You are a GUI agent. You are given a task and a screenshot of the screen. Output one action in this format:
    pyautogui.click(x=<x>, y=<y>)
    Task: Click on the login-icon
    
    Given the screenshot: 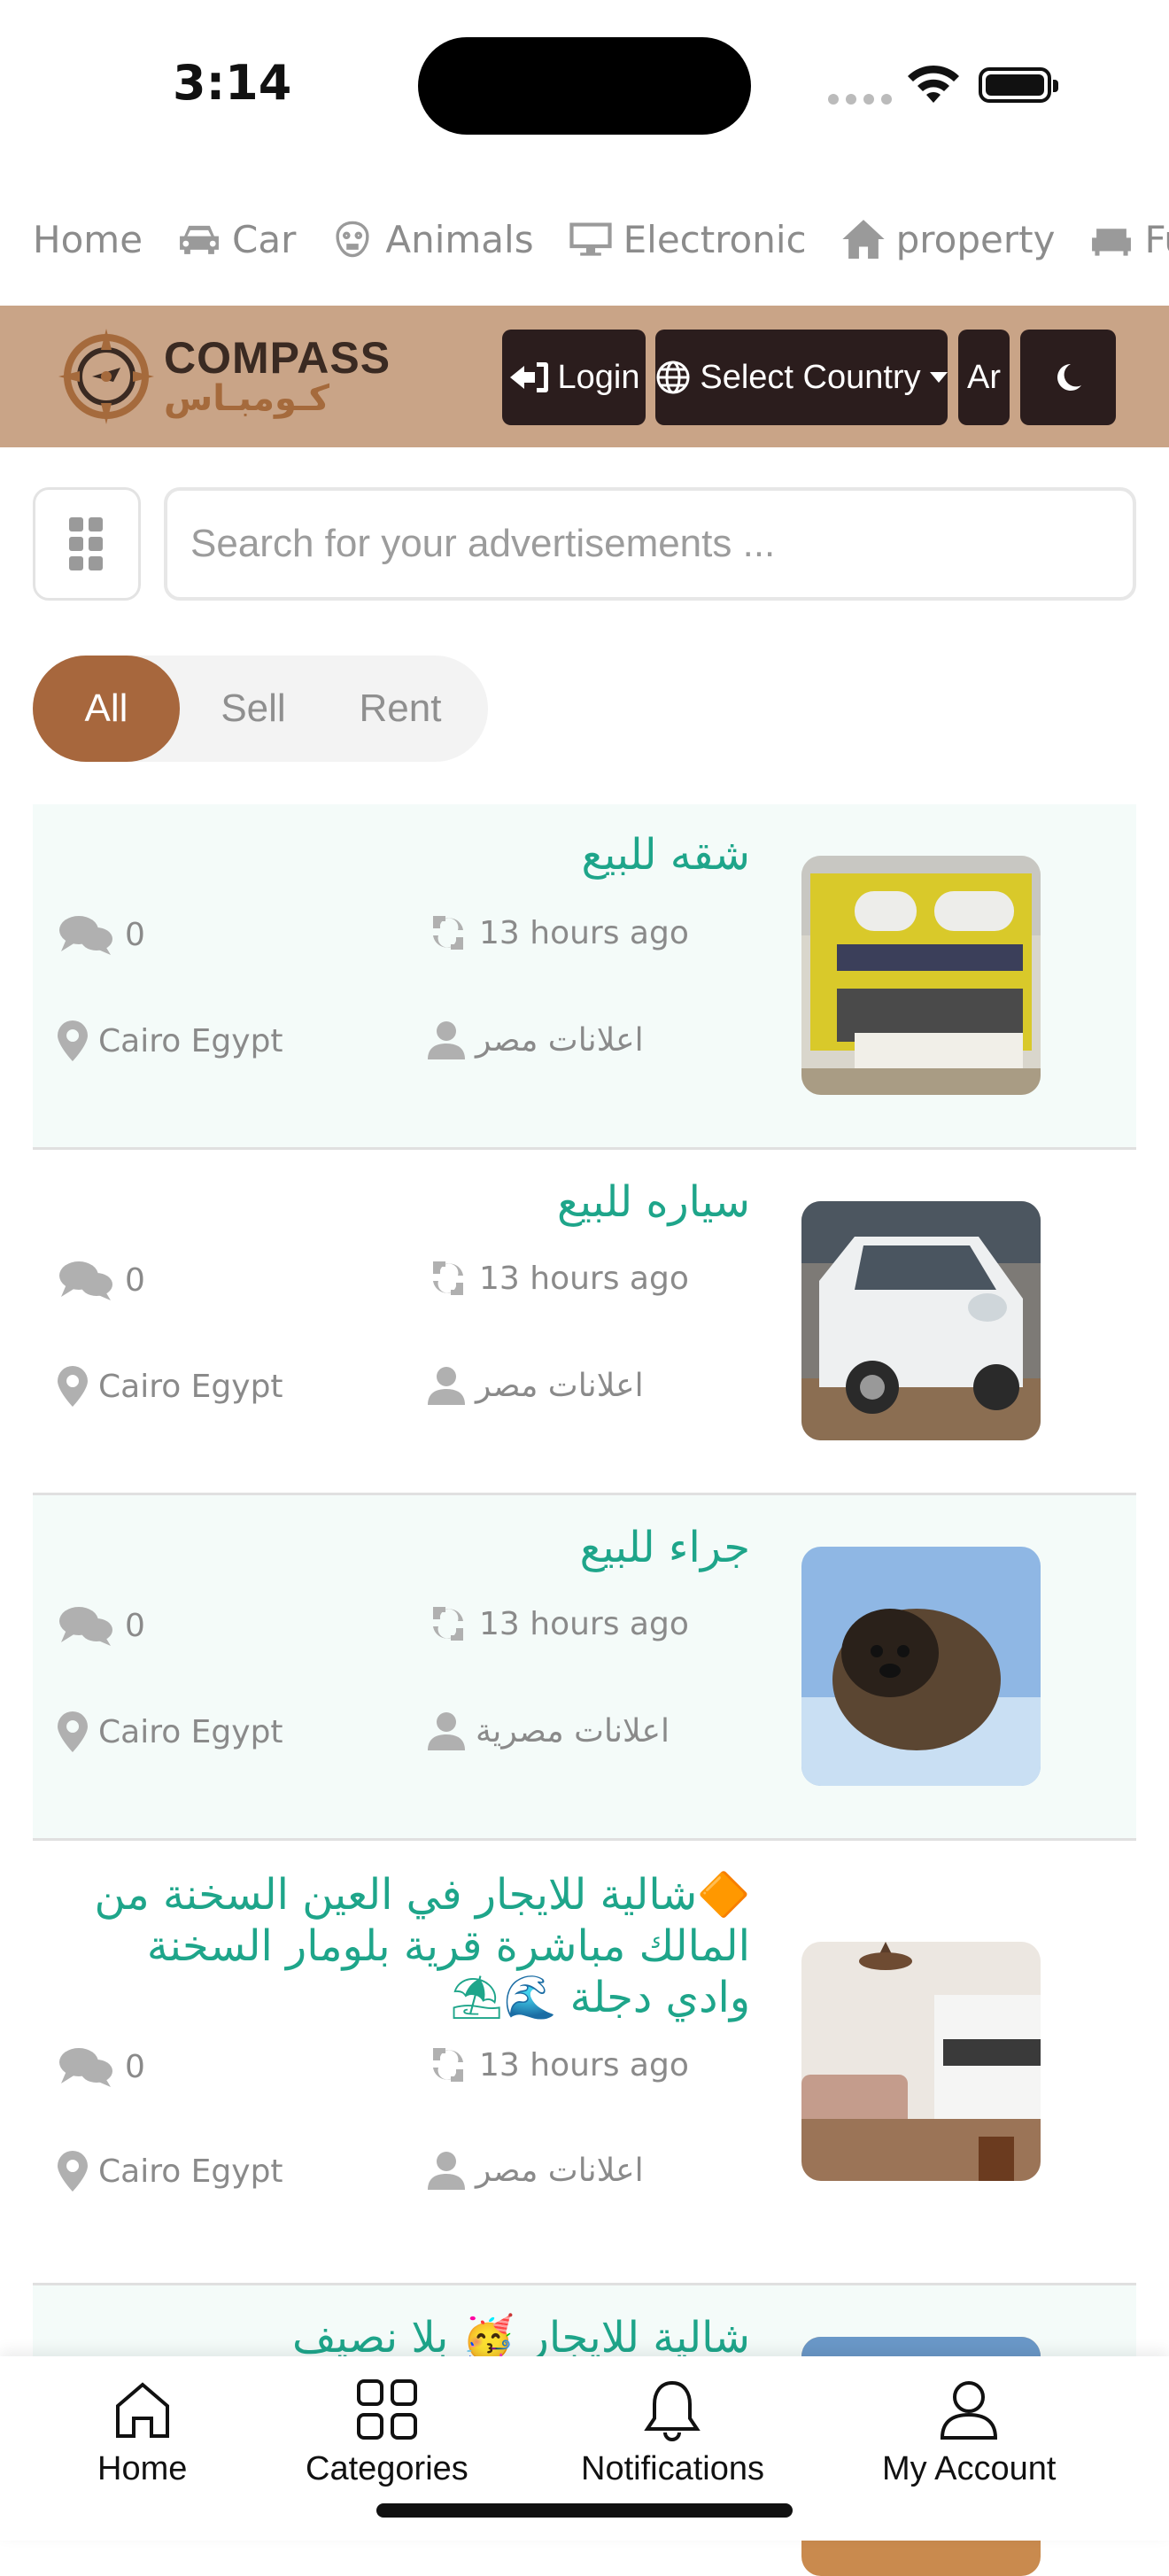 What is the action you would take?
    pyautogui.click(x=528, y=377)
    